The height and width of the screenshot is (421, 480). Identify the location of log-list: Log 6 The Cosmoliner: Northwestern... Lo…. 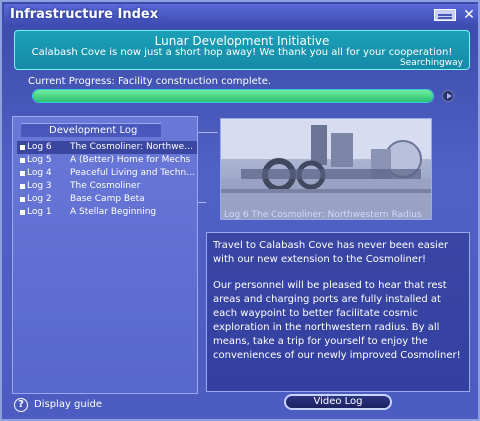
(107, 180).